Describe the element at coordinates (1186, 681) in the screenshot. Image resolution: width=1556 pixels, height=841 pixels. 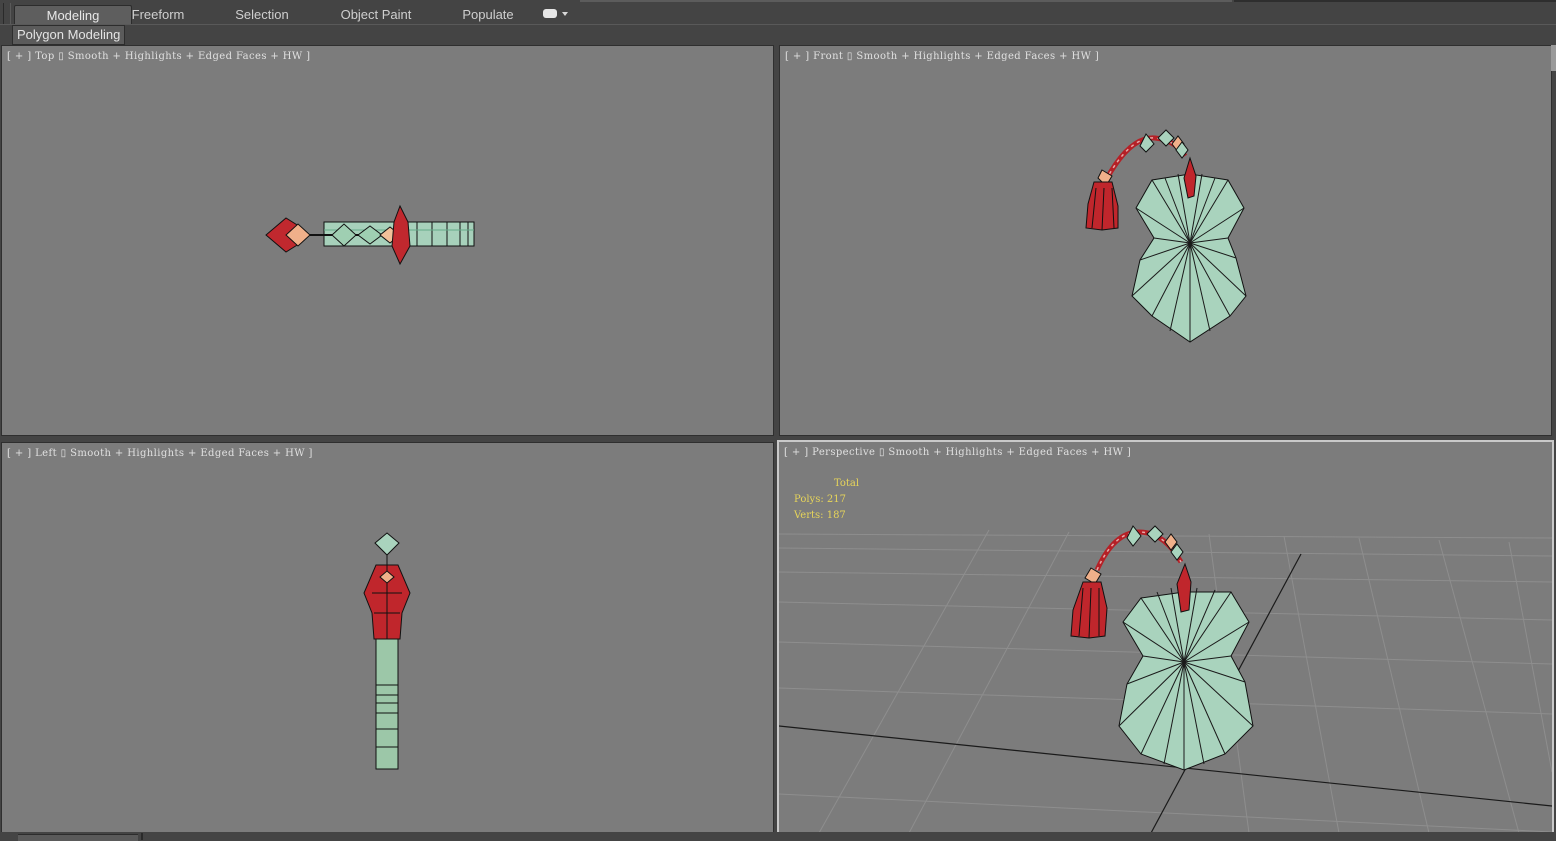
I see `jade-pendant-perspective` at that location.